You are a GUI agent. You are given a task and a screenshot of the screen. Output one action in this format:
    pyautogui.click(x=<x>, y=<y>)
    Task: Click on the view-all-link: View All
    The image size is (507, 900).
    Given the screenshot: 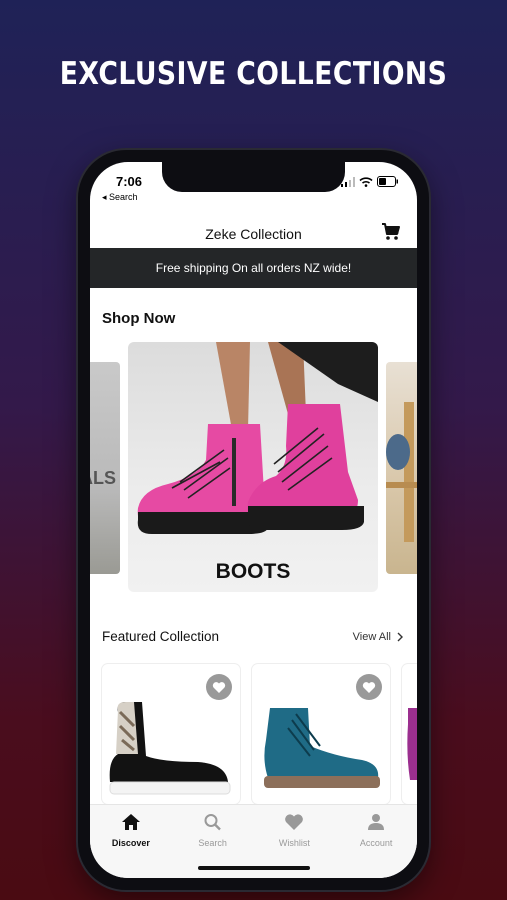 What is the action you would take?
    pyautogui.click(x=378, y=637)
    